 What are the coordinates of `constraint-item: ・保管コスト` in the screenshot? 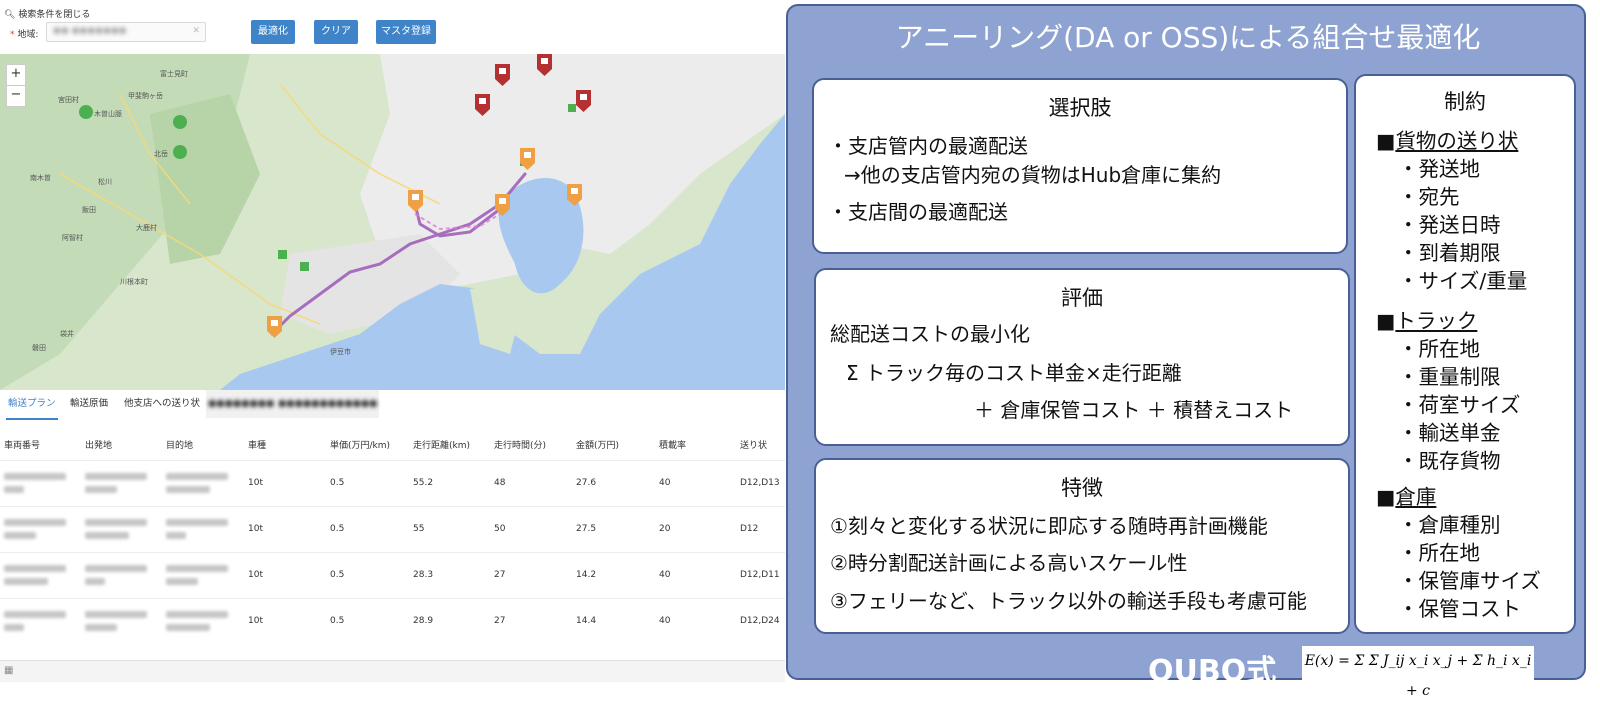 It's located at (1459, 609).